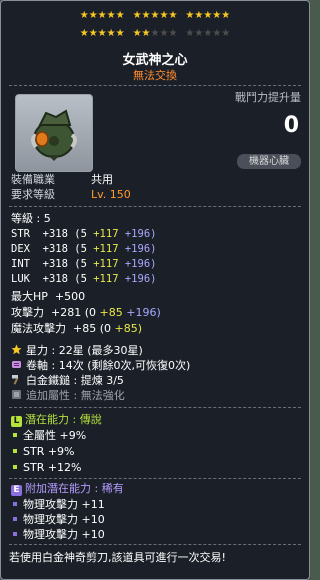 Image resolution: width=320 pixels, height=580 pixels. What do you see at coordinates (58, 488) in the screenshot?
I see `additional-potential-title: 附加潛在能力` at bounding box center [58, 488].